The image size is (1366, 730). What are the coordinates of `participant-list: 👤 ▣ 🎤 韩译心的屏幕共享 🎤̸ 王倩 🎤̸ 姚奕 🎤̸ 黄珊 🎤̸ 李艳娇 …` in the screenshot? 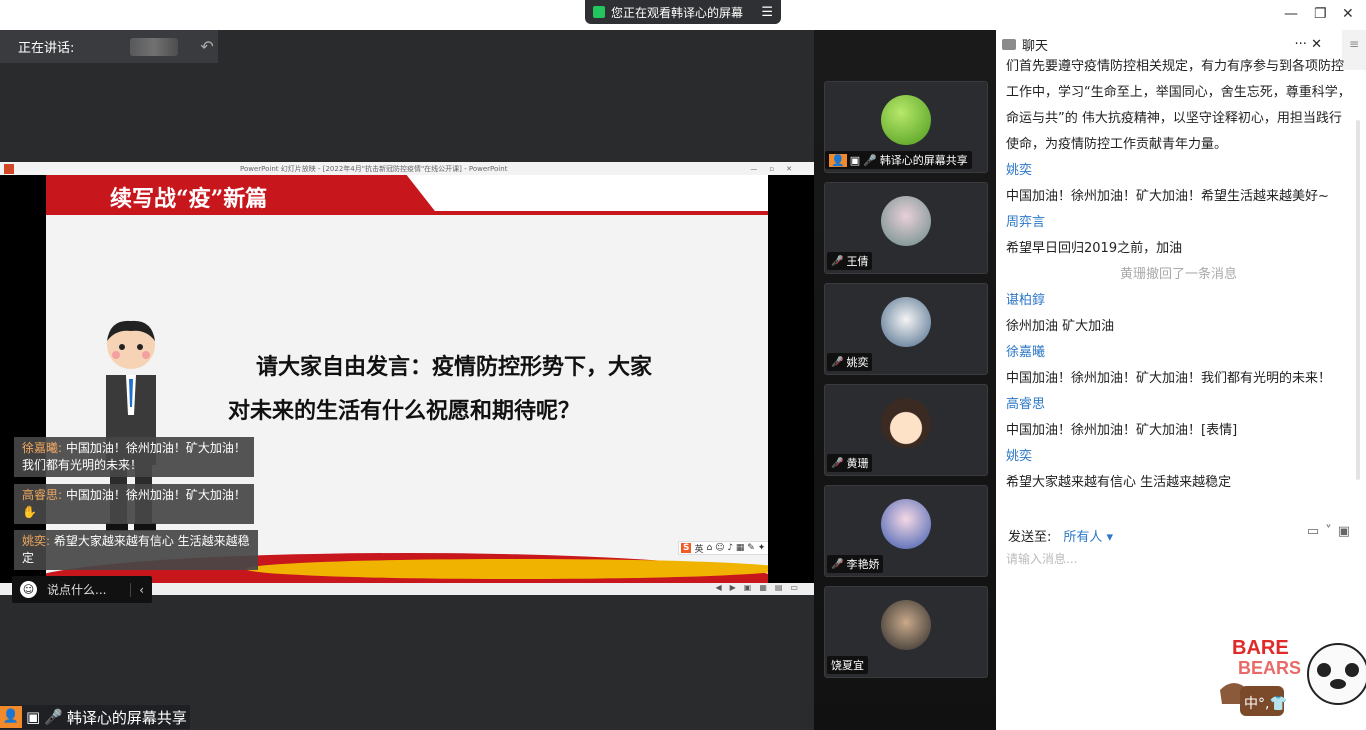 It's located at (905, 380).